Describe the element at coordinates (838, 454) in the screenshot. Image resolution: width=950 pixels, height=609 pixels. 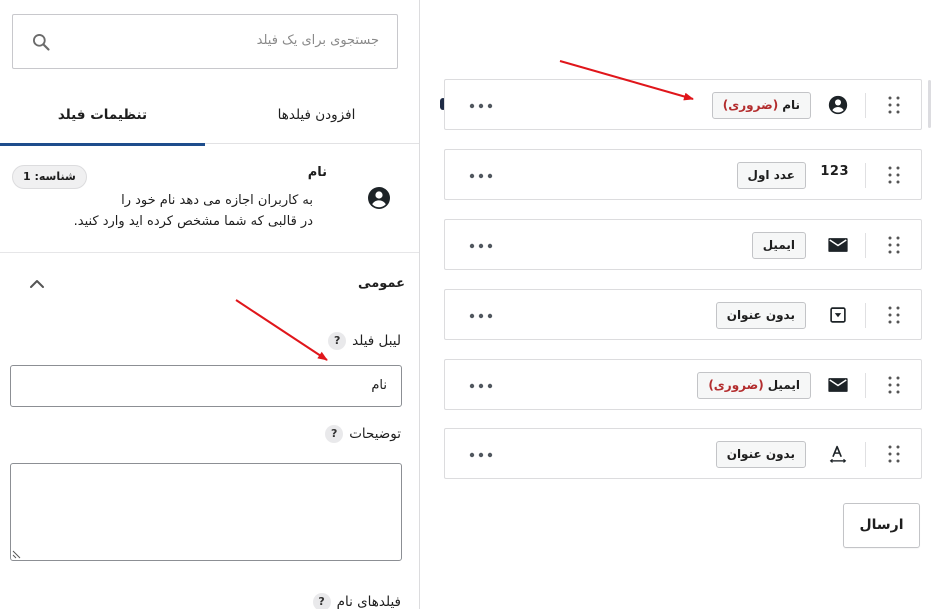
I see `text-format-icon` at that location.